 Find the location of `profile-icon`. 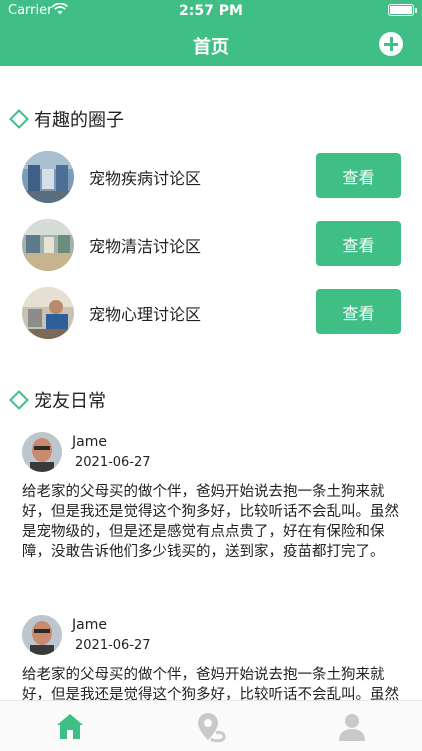

profile-icon is located at coordinates (352, 727).